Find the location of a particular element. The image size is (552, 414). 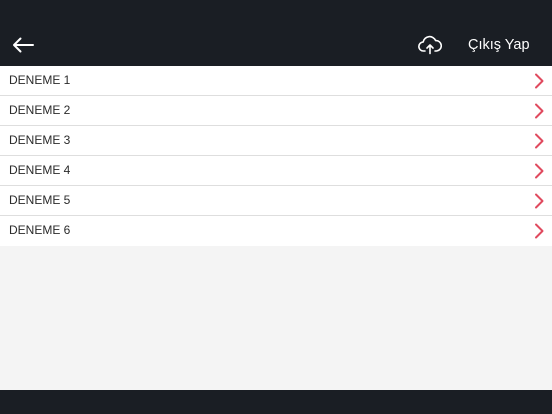

bottom-bar is located at coordinates (276, 402).